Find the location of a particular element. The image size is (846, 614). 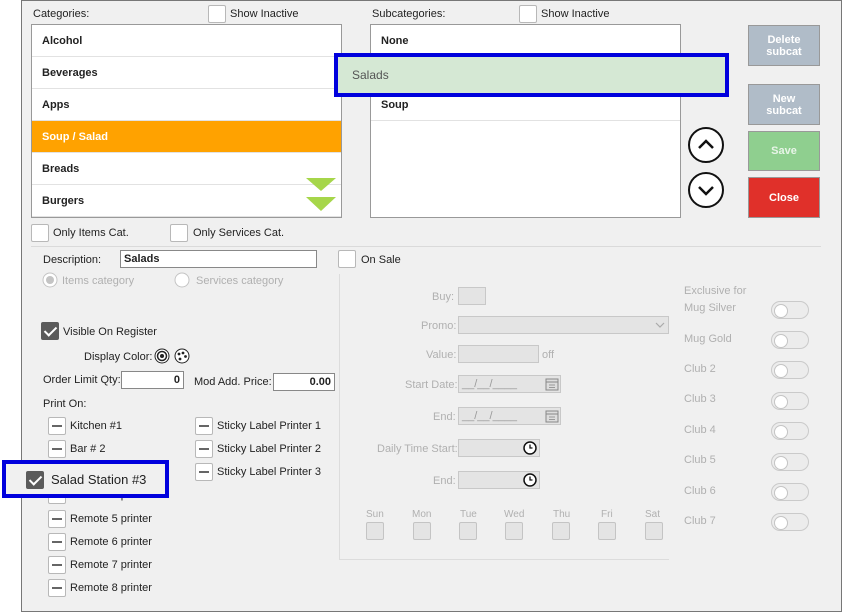

category-row: Breads is located at coordinates (186, 169).